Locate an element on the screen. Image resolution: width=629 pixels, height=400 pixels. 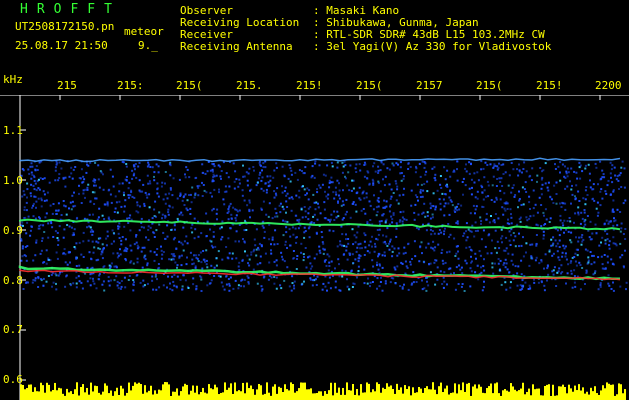
location-label: Receiving Location is located at coordinates (240, 22).